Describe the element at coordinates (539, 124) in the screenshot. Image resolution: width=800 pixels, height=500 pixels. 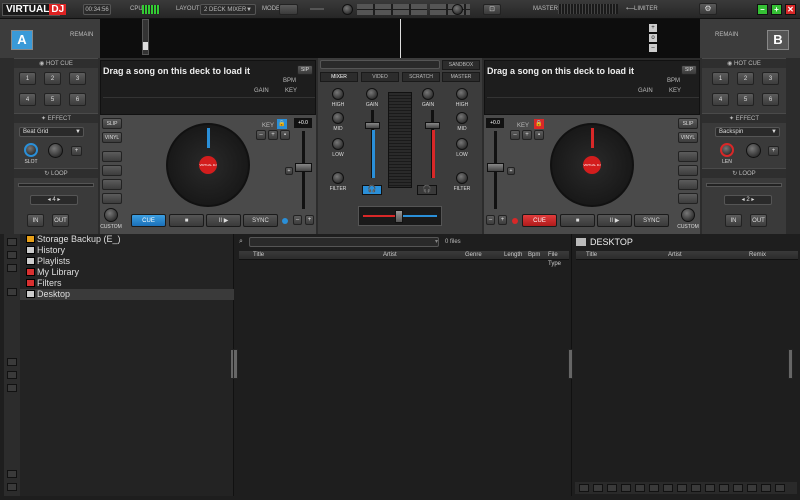
I see `deck-b-key-lock-icon: 🔒` at that location.